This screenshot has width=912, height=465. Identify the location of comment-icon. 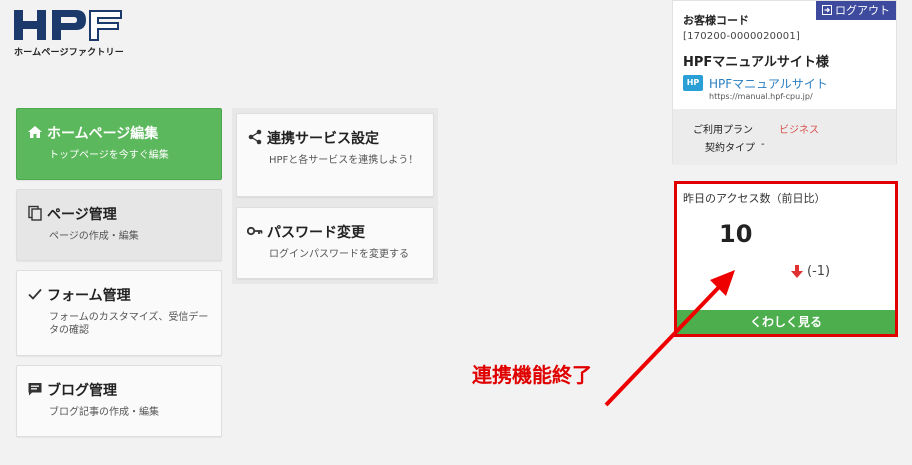
(35, 389).